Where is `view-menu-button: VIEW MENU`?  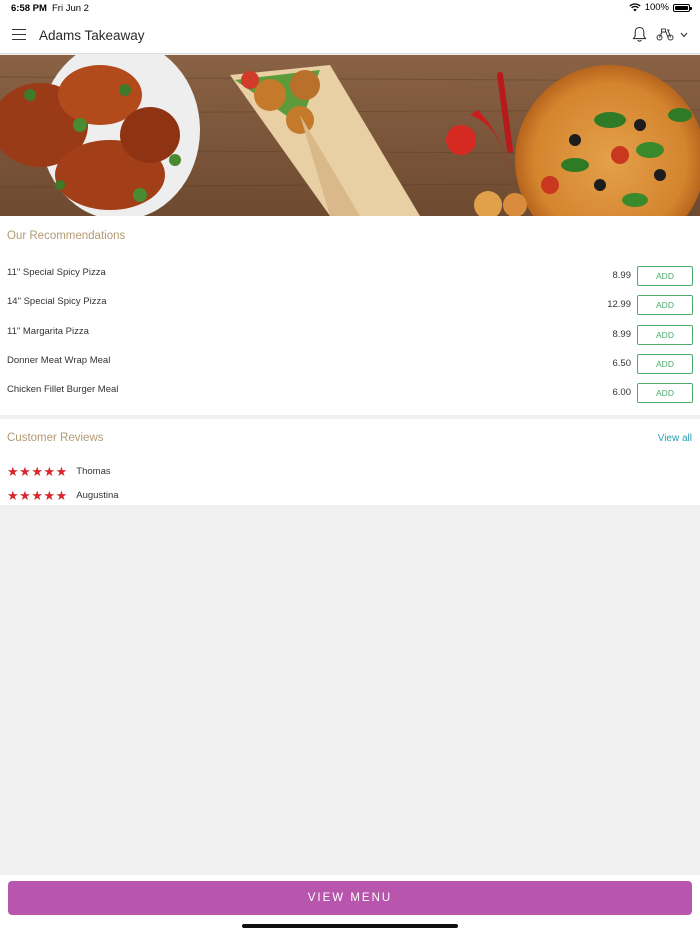 view-menu-button: VIEW MENU is located at coordinates (350, 898).